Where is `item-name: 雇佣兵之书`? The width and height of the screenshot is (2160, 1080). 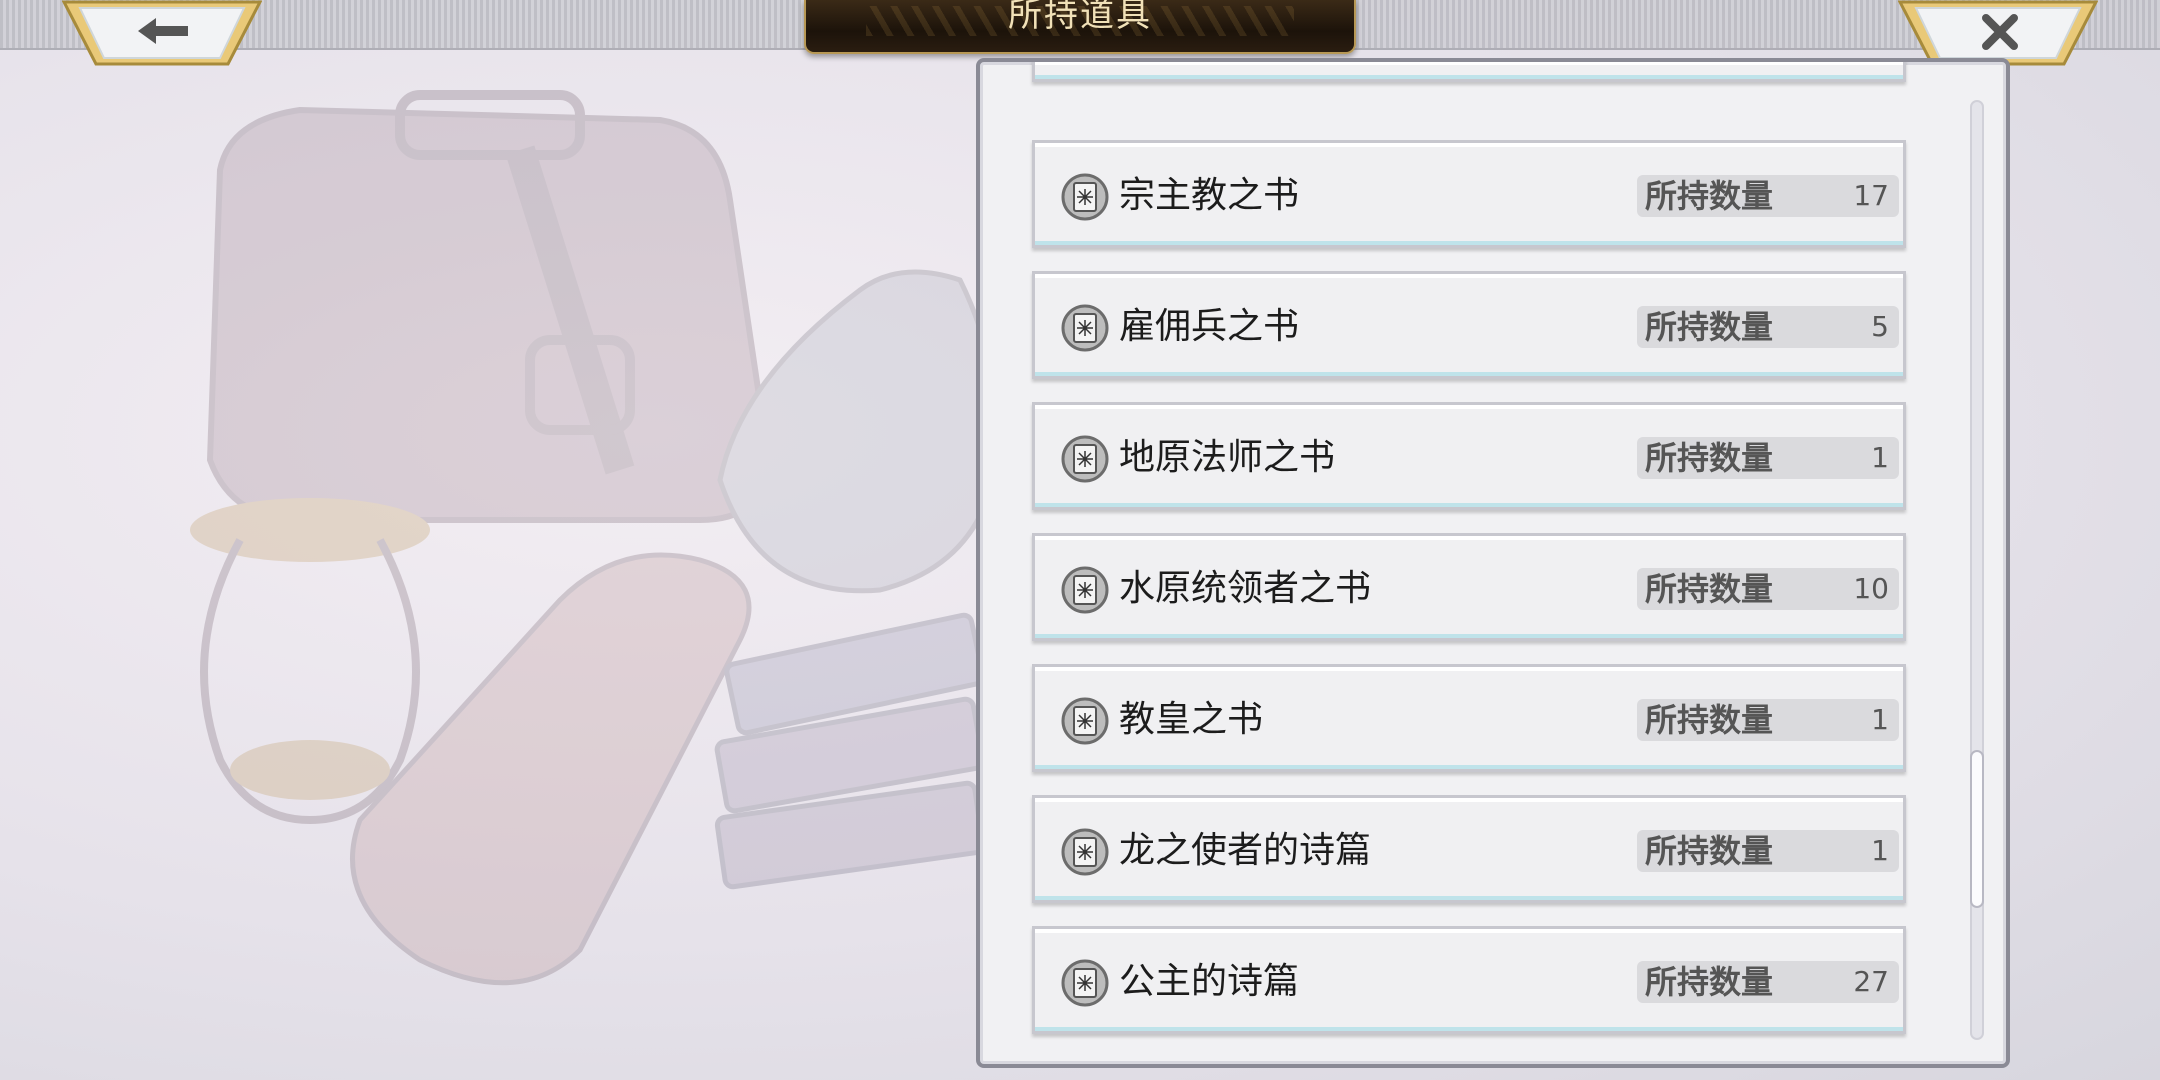 item-name: 雇佣兵之书 is located at coordinates (1209, 326).